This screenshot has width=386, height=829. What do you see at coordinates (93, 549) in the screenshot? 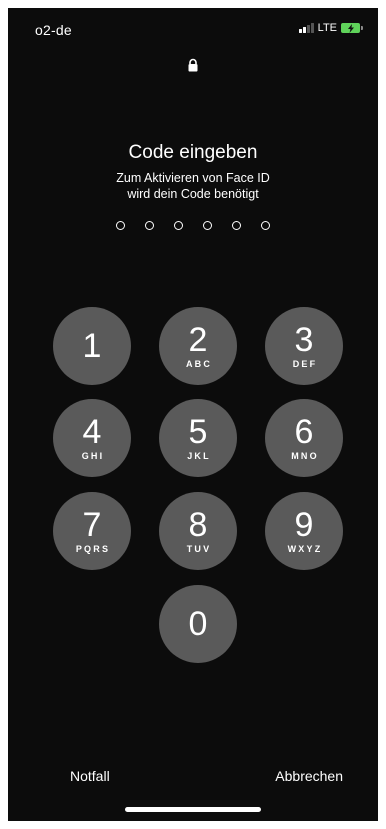
I see `key-letters: PQRS` at bounding box center [93, 549].